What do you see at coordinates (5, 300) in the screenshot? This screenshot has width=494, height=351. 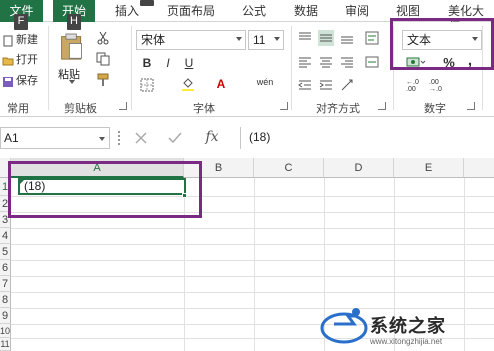 I see `row-header: 8` at bounding box center [5, 300].